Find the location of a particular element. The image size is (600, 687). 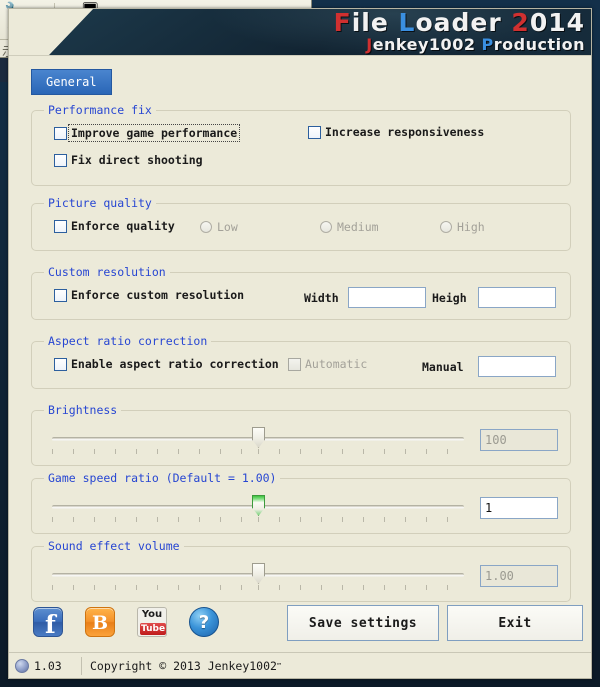

group-title-performance-fix: Performance fix is located at coordinates (100, 110).